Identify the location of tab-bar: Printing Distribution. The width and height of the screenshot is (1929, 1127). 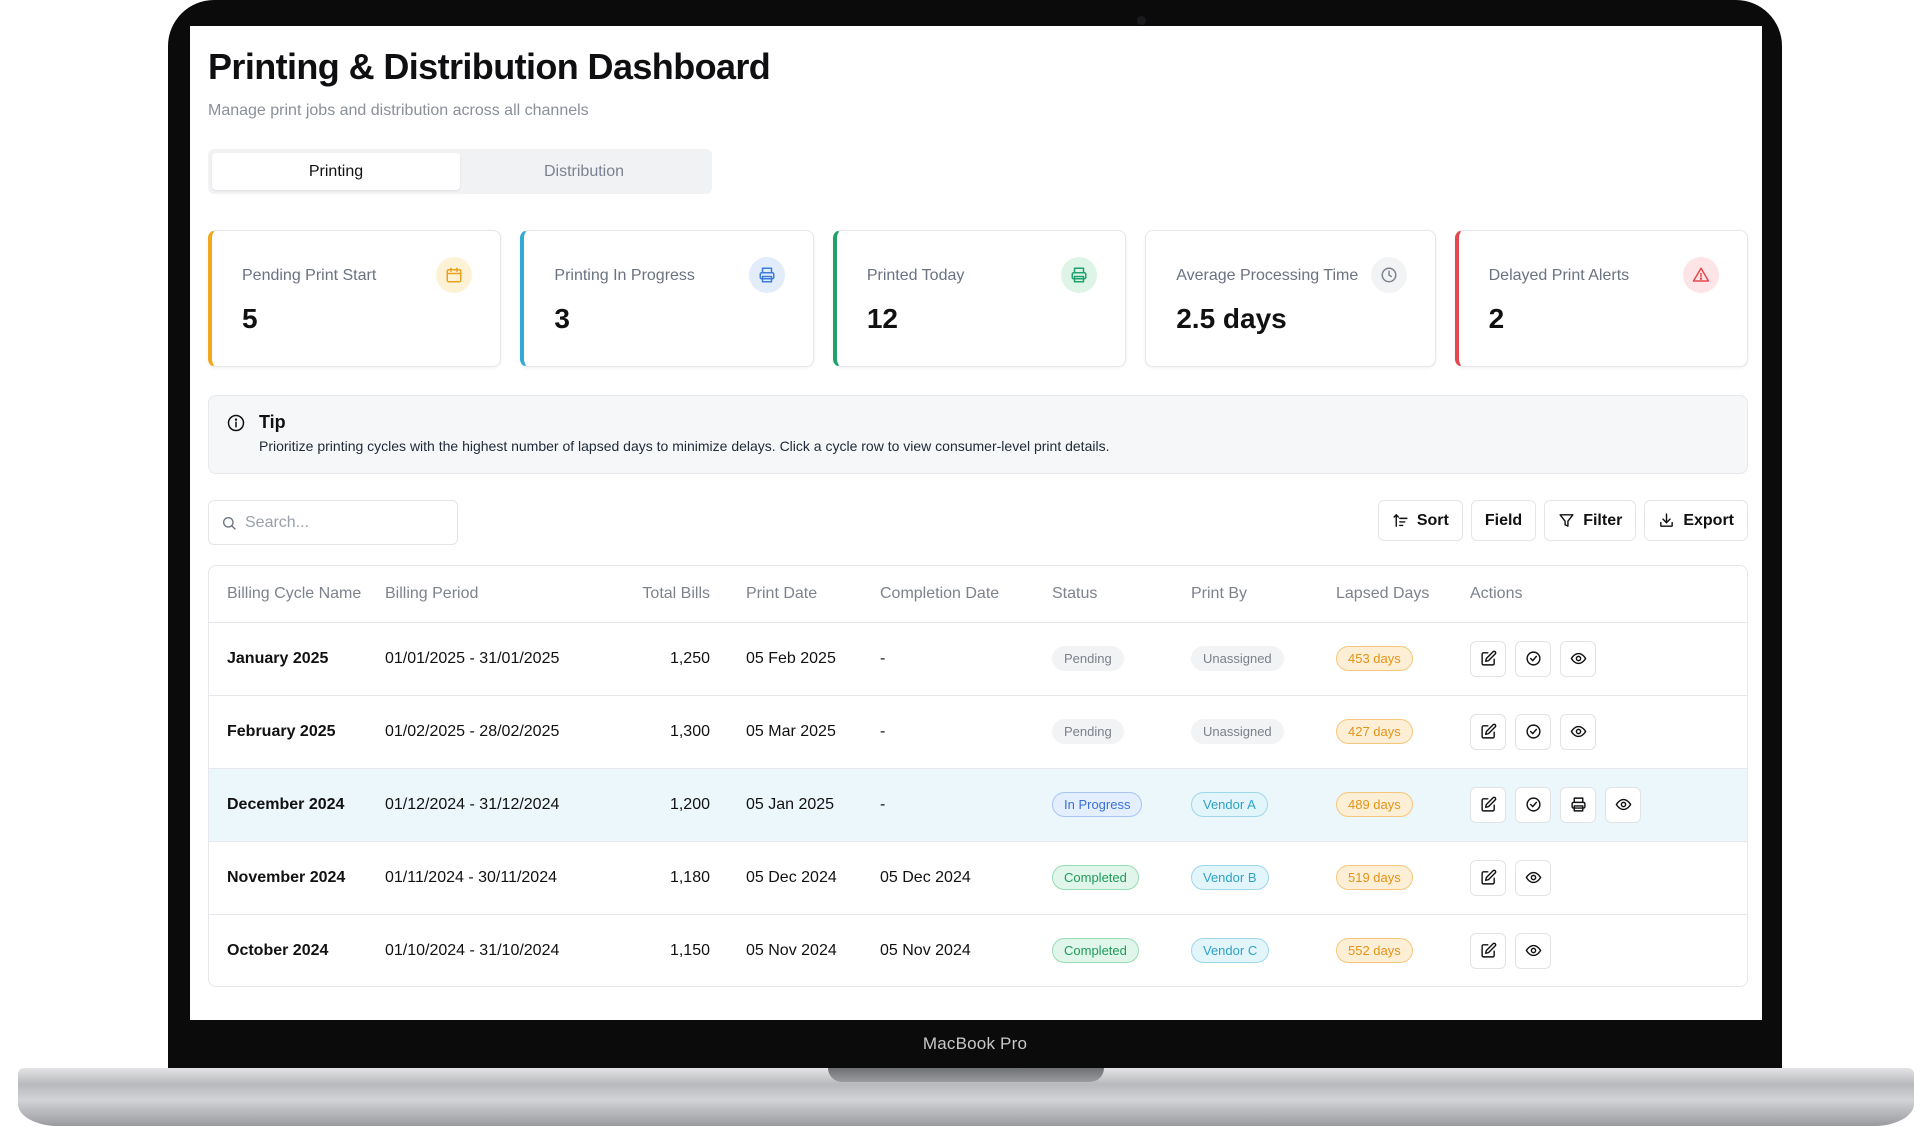
(460, 171).